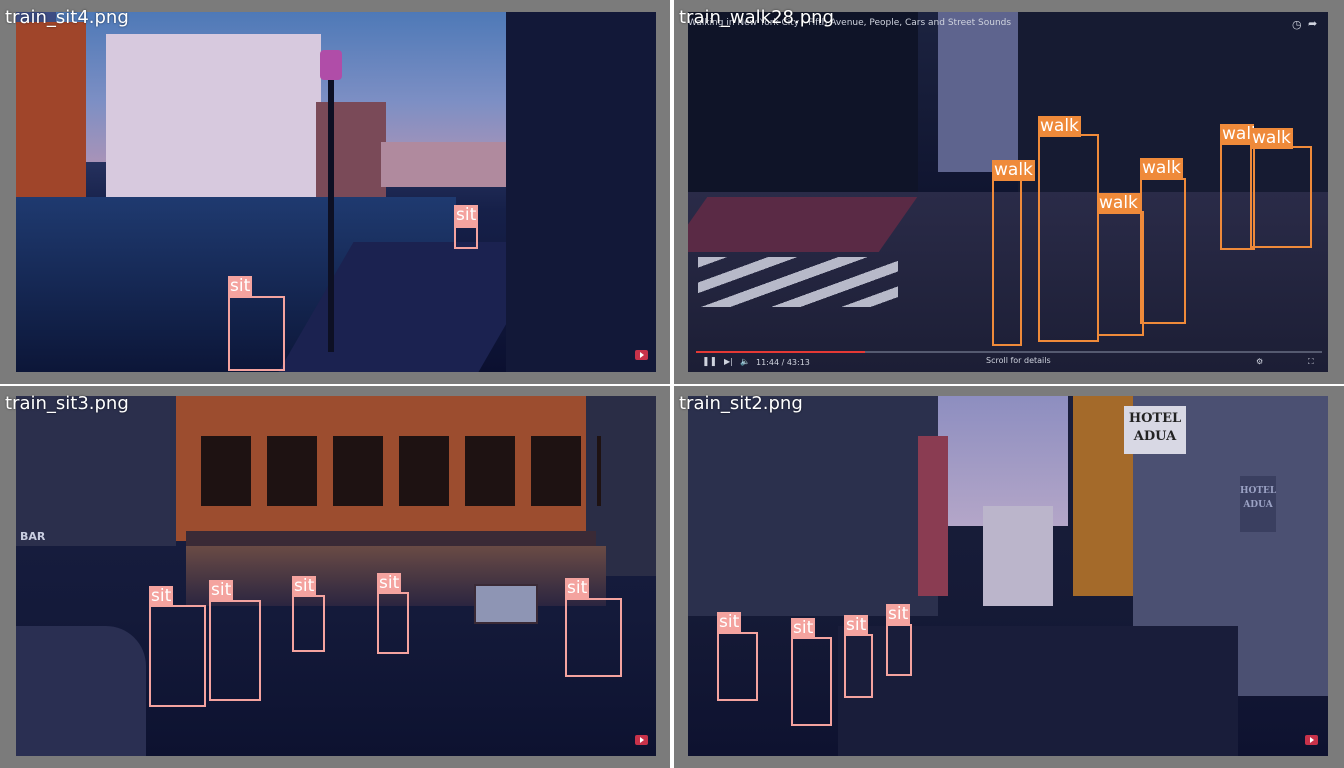 The width and height of the screenshot is (1344, 768). Describe the element at coordinates (709, 362) in the screenshot. I see `pause-icon: ❚❚` at that location.